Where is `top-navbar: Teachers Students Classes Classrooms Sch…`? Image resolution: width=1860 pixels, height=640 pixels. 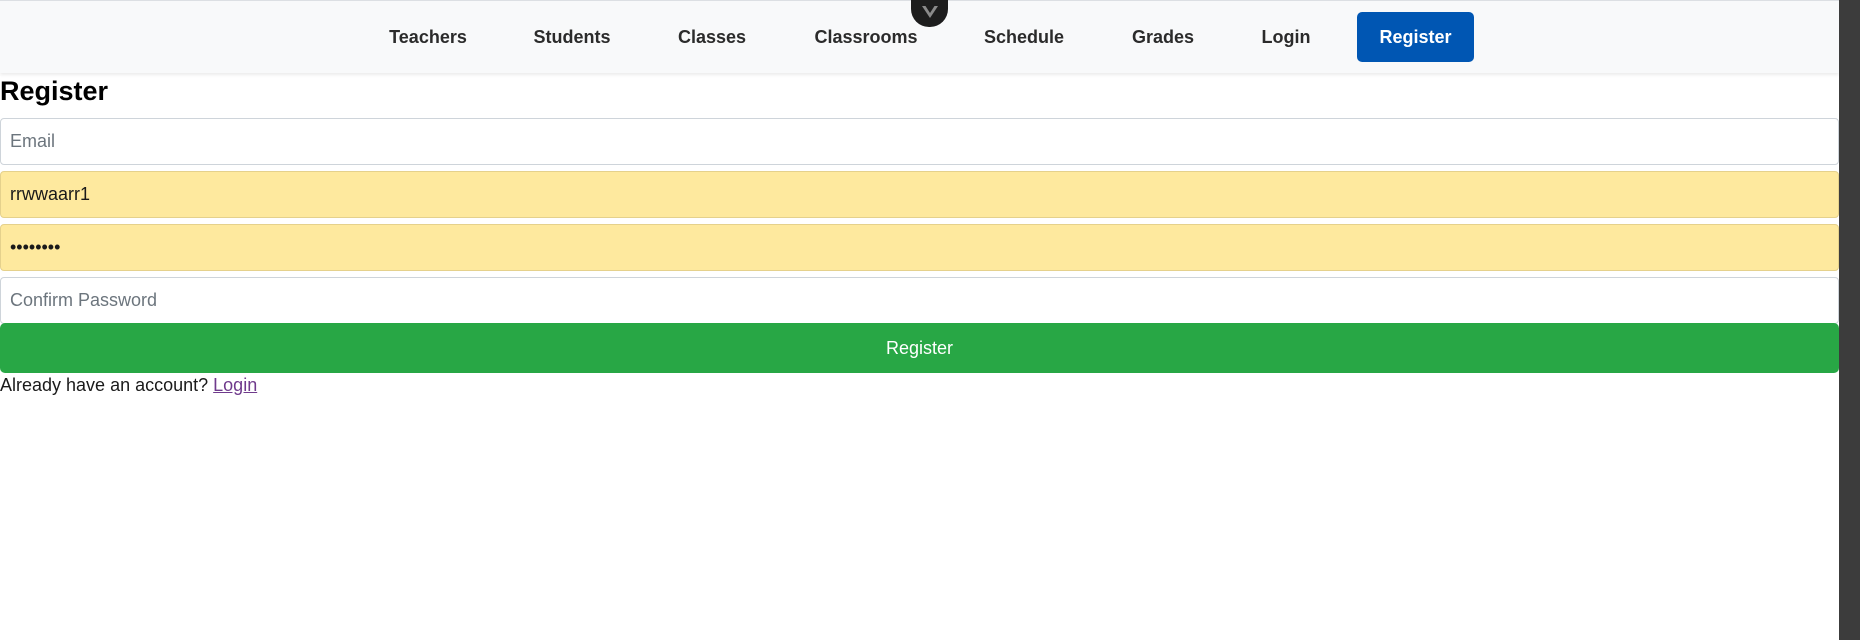 top-navbar: Teachers Students Classes Classrooms Sch… is located at coordinates (919, 36).